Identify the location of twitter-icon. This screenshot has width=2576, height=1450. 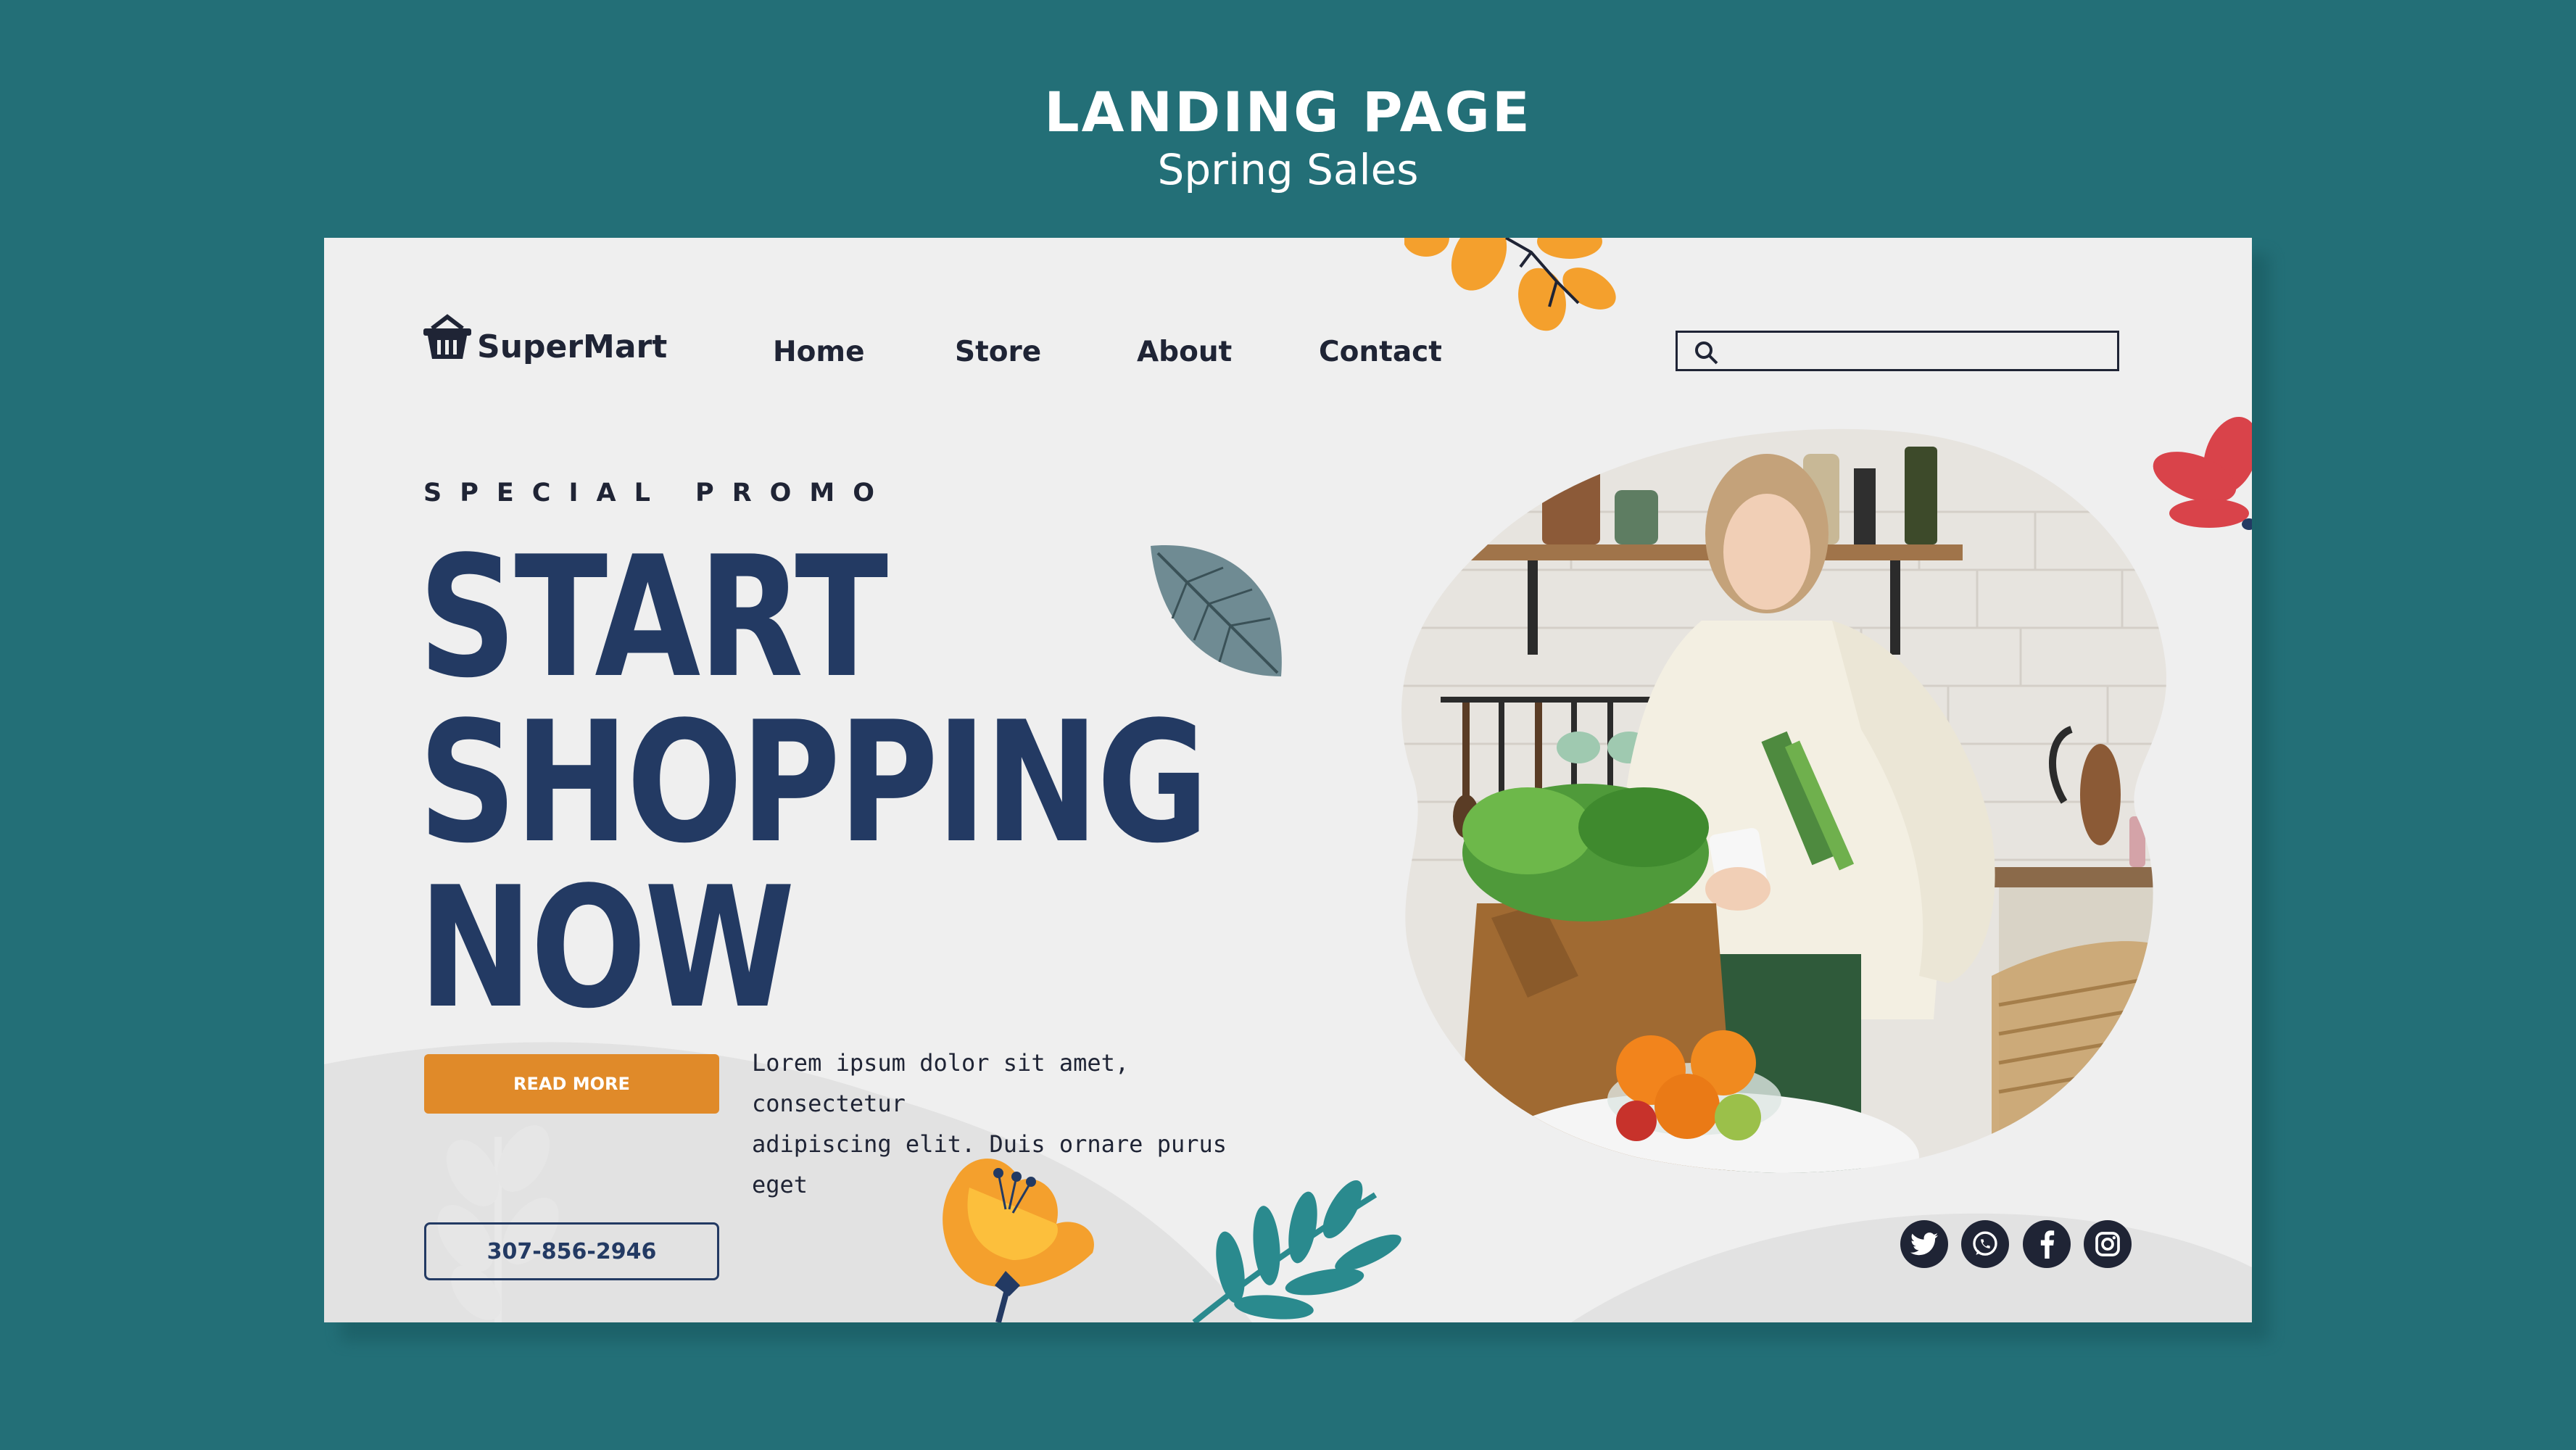
(1924, 1244).